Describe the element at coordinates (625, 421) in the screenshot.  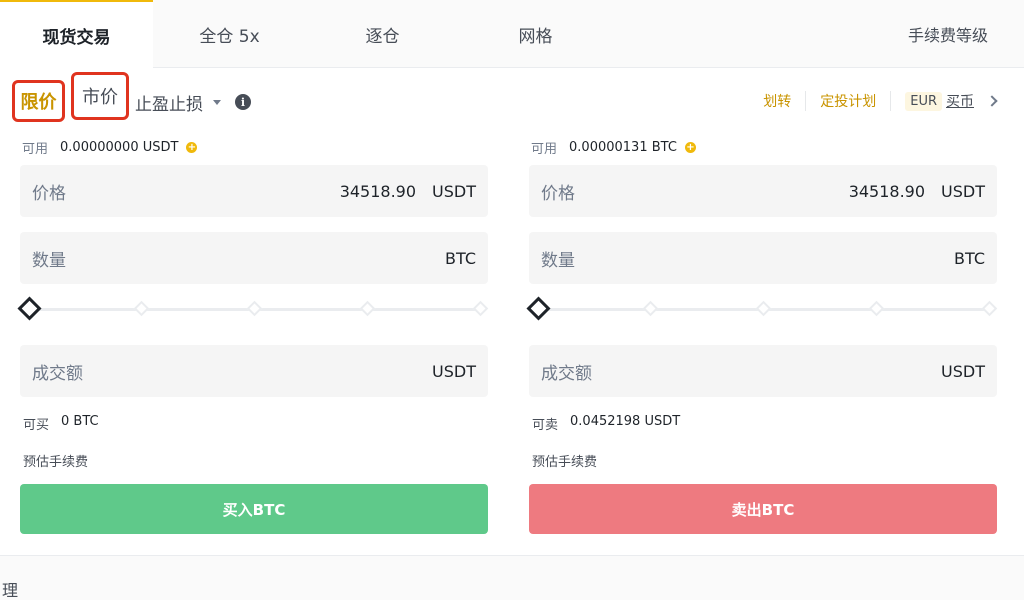
I see `max-sell-value: 0.0452198 USDT` at that location.